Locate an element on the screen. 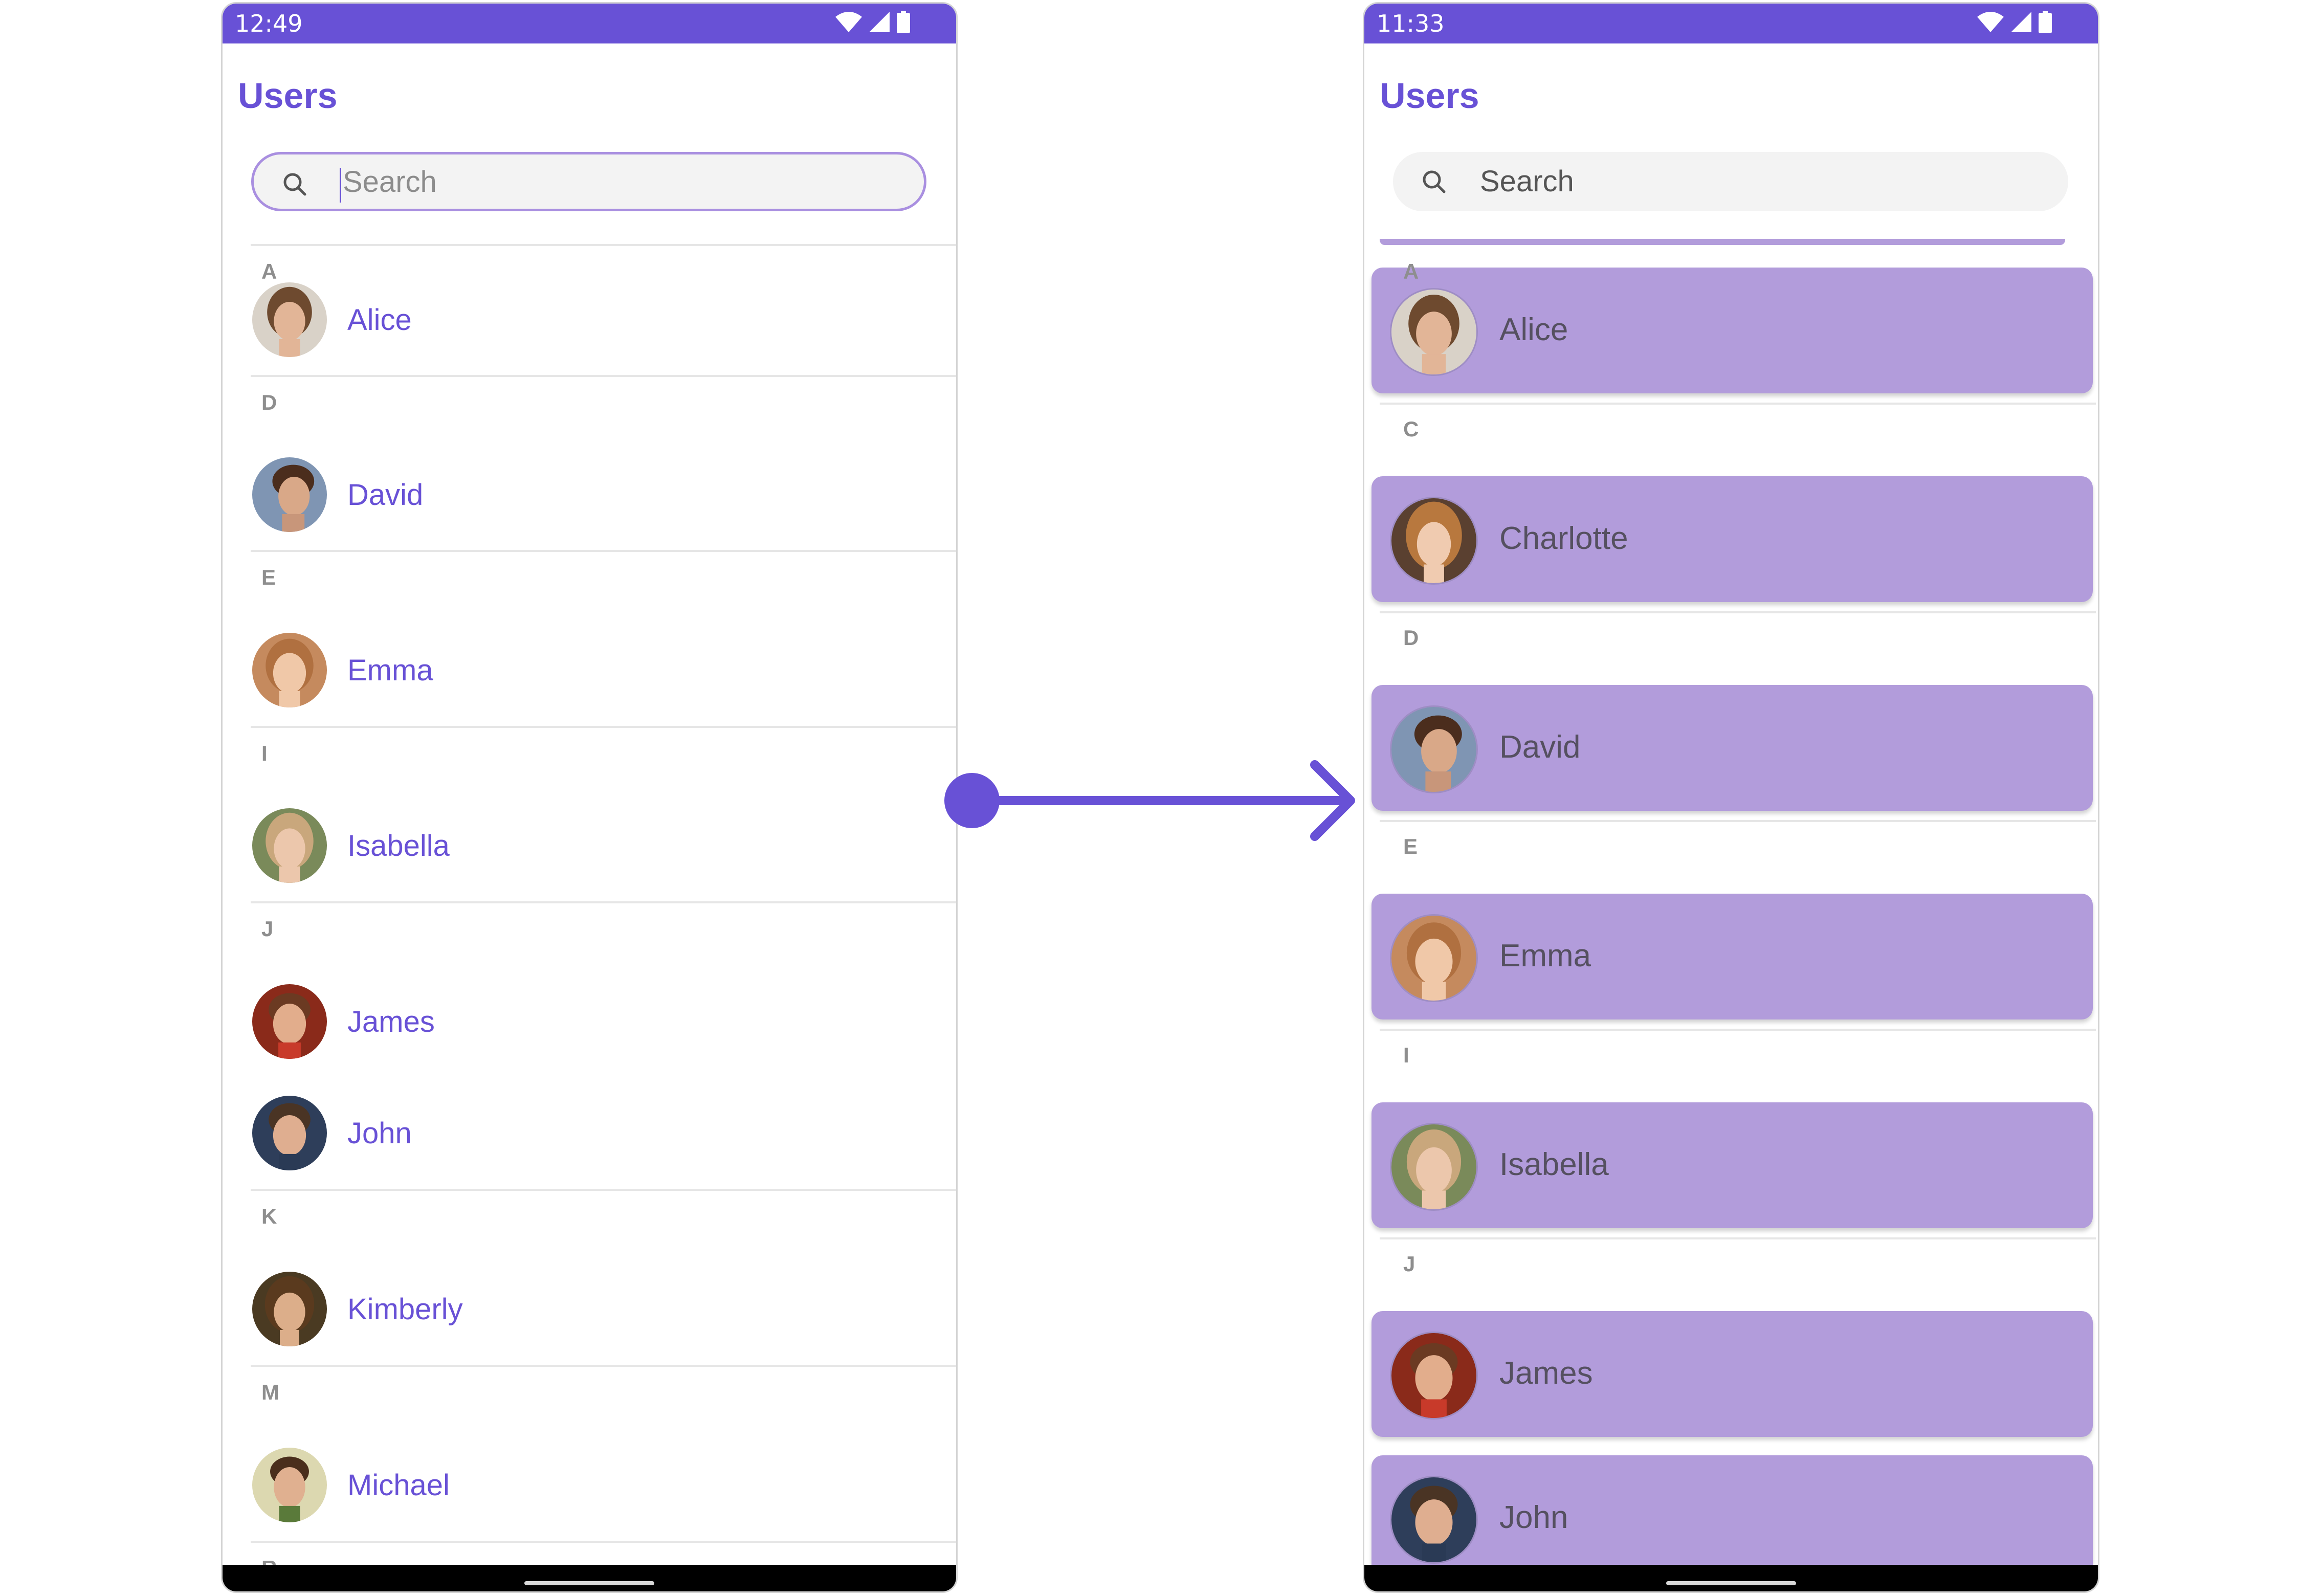 Image resolution: width=2301 pixels, height=1596 pixels. user-card-charlotte: Charlotte is located at coordinates (1732, 539).